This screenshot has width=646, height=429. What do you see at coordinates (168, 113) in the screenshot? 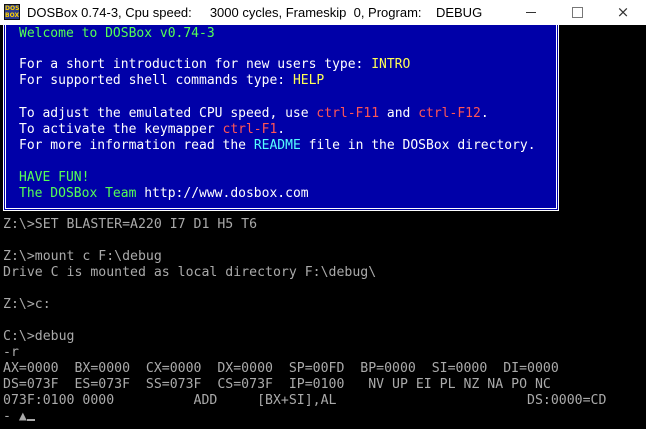
I see `banner-cpu-text: To adjust the emulated CPU speed, use` at bounding box center [168, 113].